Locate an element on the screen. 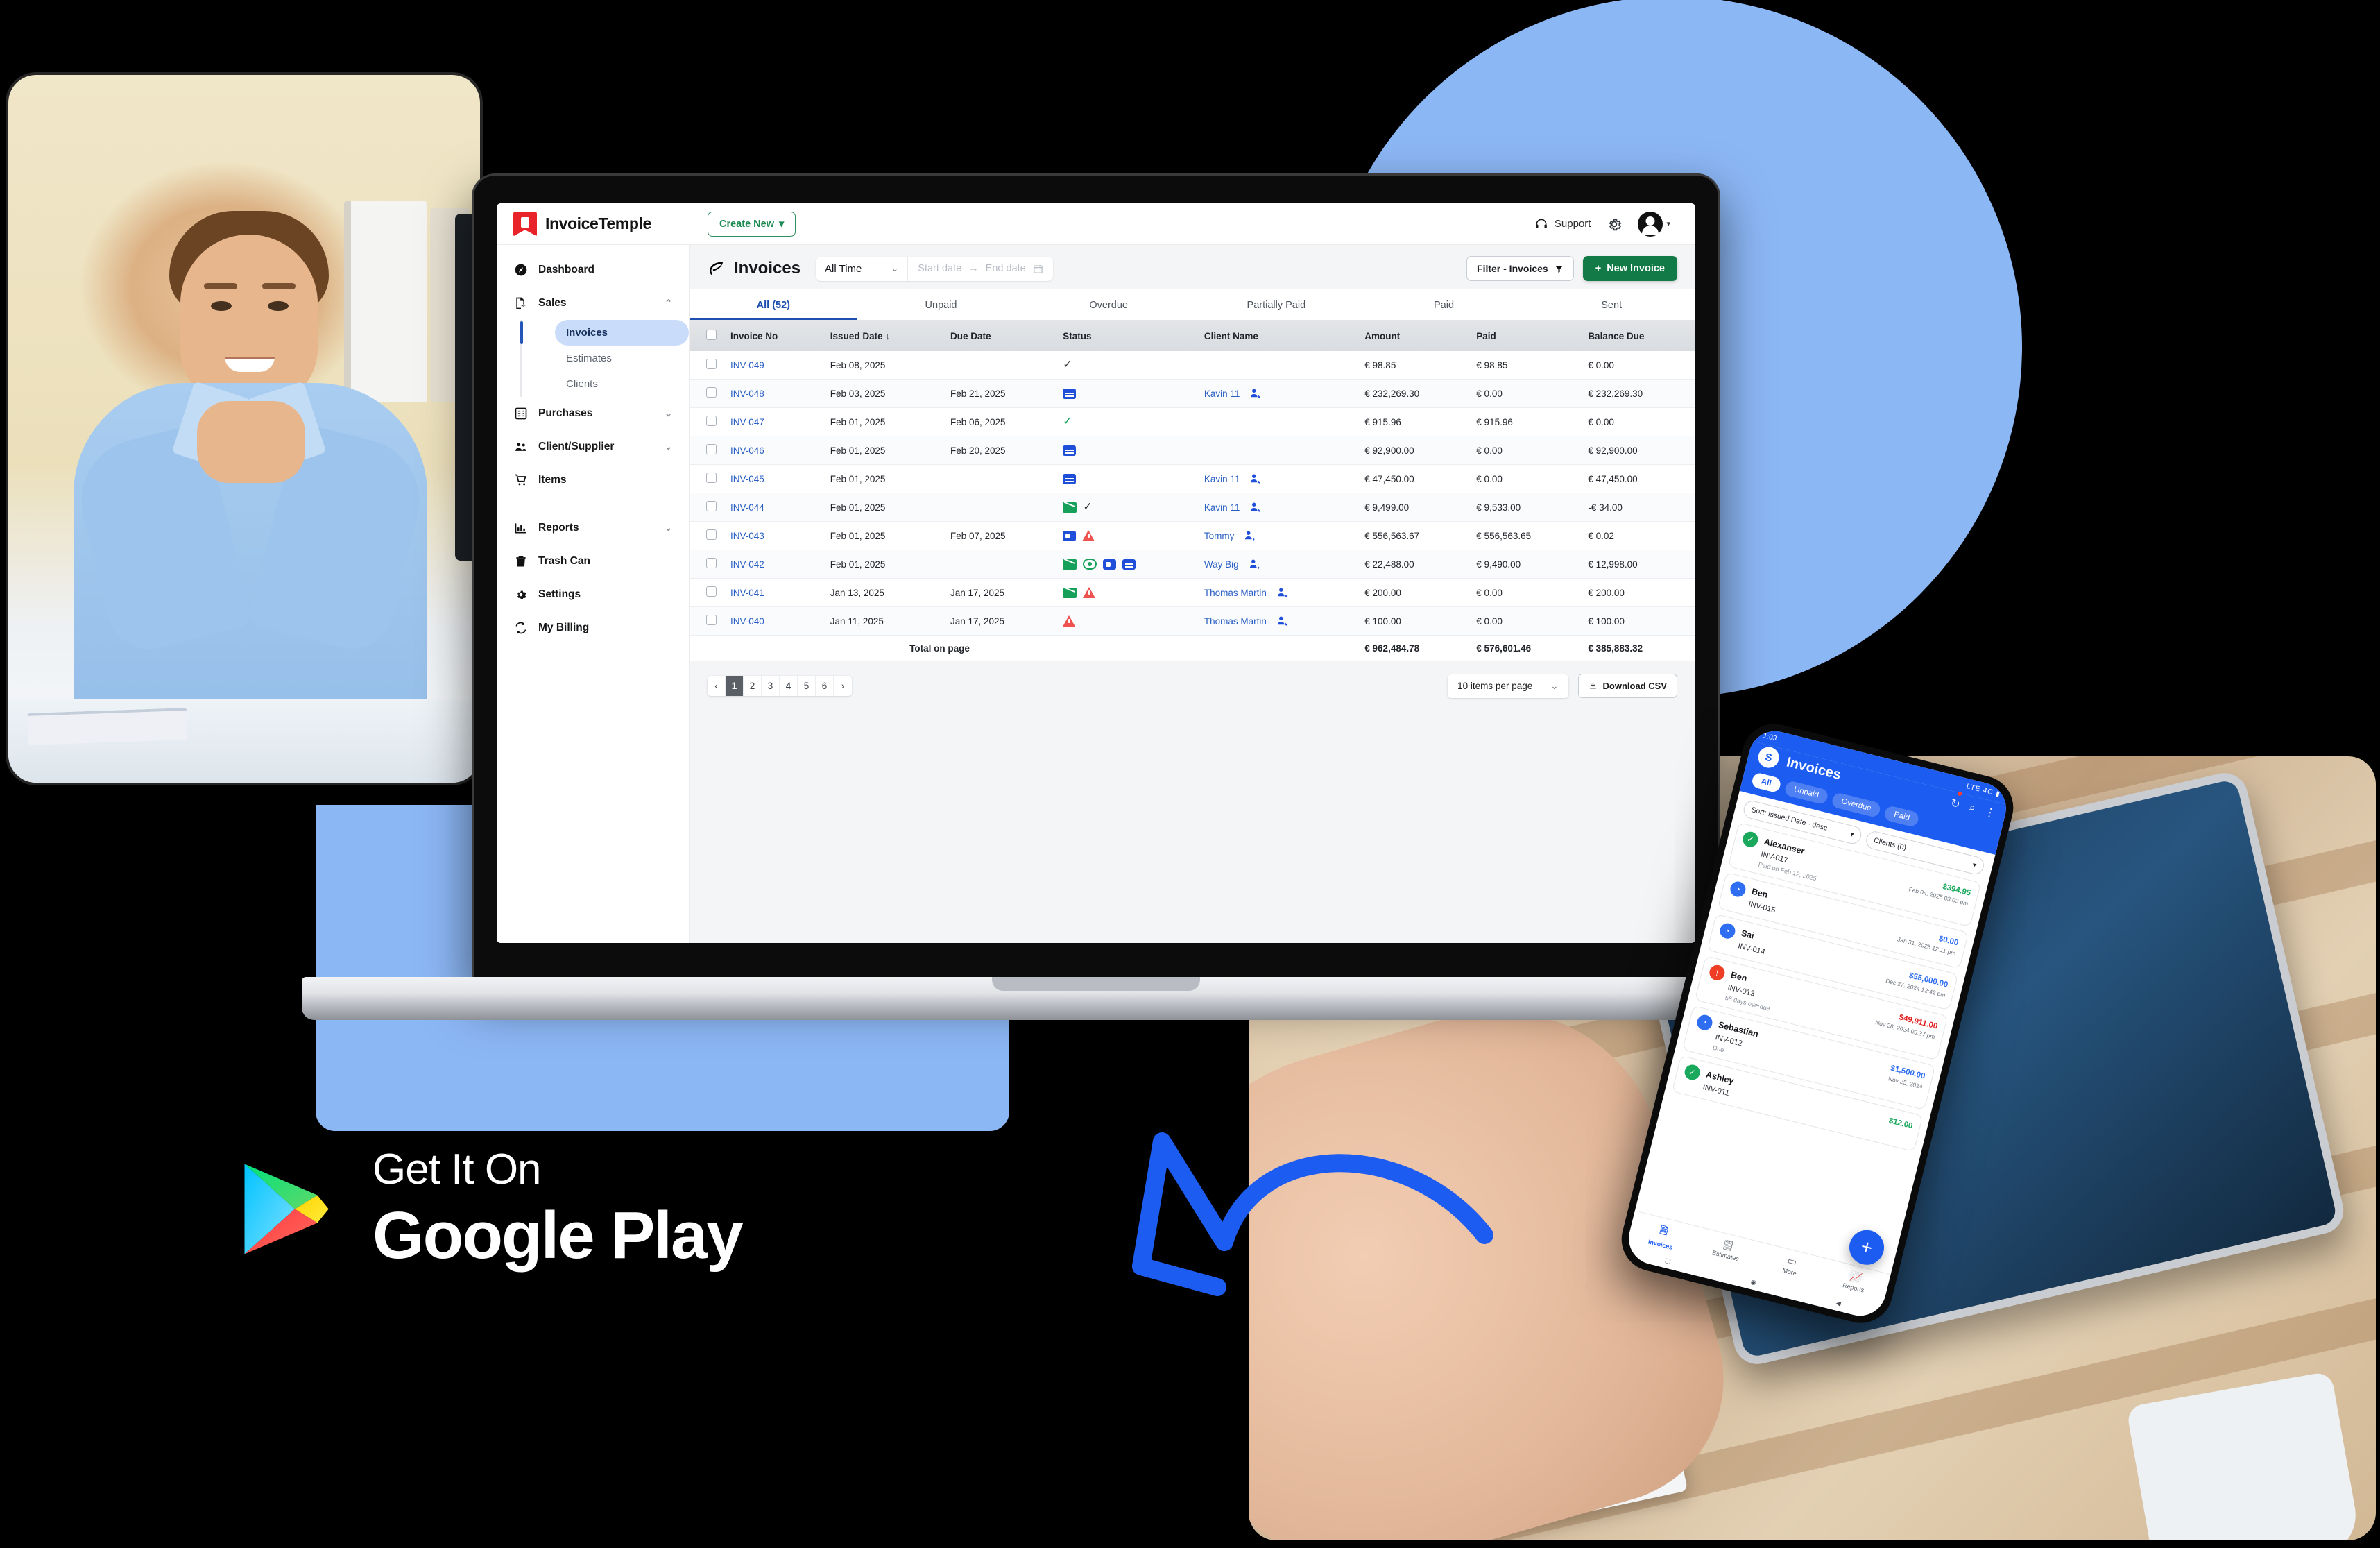  table-row: INV-049 Feb 08, 2025 ✓ € 98.85 € 98.85 € 0.00 is located at coordinates (1192, 365).